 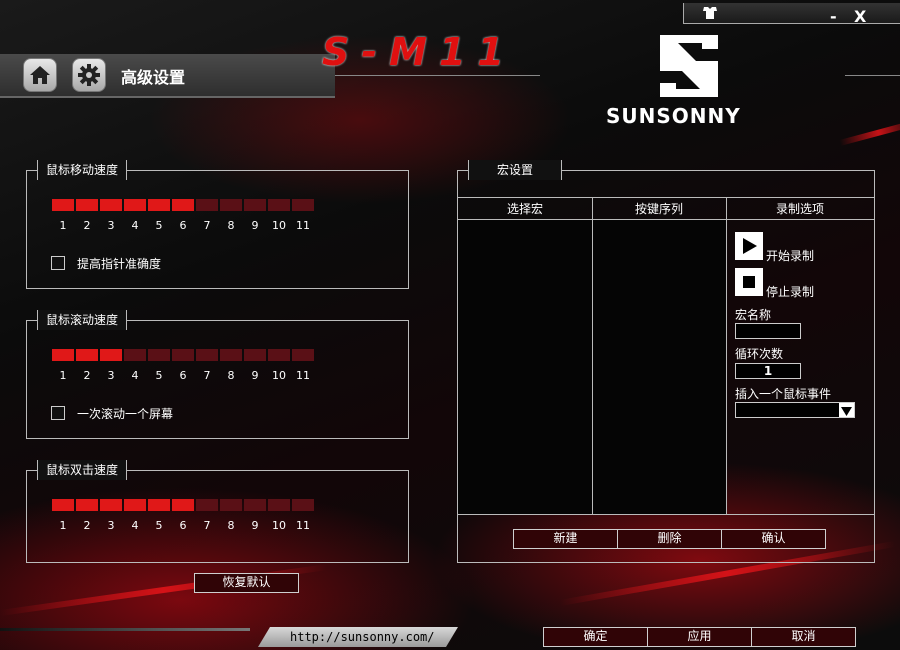 I want to click on home-button, so click(x=40, y=75).